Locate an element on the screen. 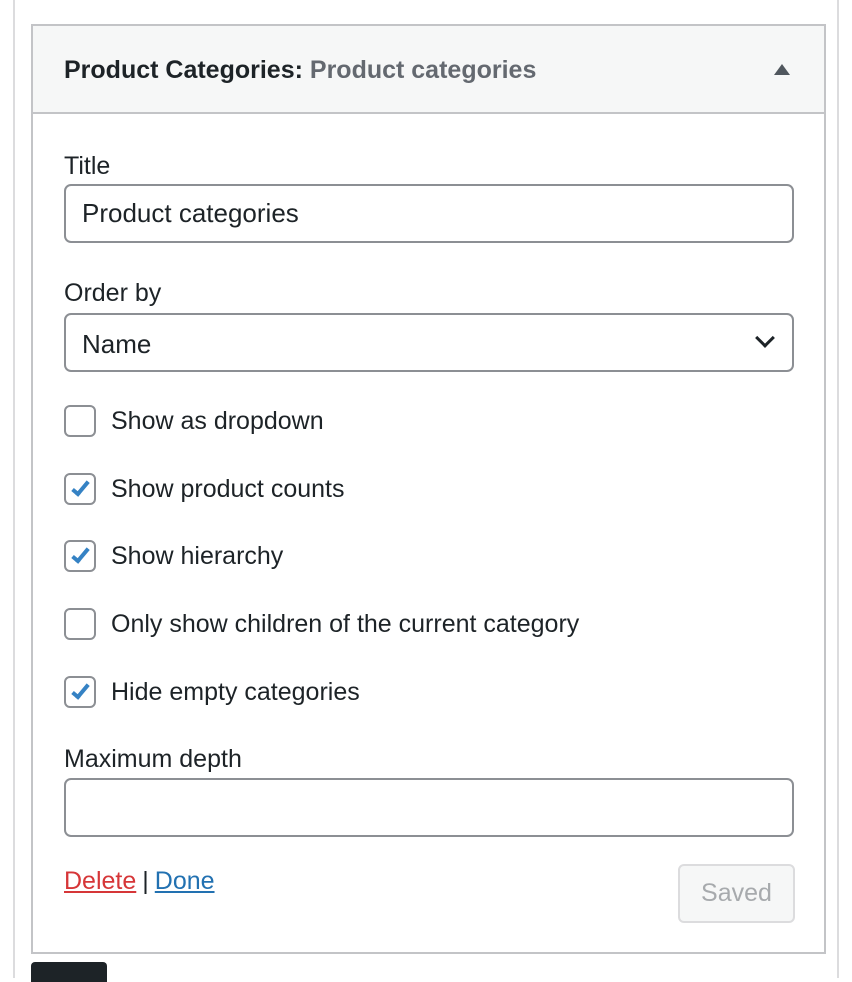 This screenshot has height=982, width=852. chevron-down-icon is located at coordinates (765, 338).